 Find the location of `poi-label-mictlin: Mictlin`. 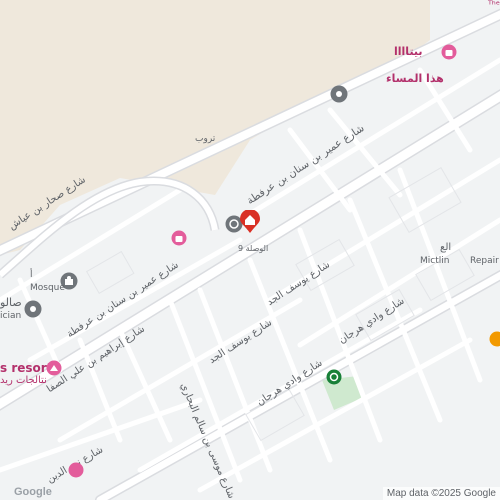

poi-label-mictlin: Mictlin is located at coordinates (435, 261).